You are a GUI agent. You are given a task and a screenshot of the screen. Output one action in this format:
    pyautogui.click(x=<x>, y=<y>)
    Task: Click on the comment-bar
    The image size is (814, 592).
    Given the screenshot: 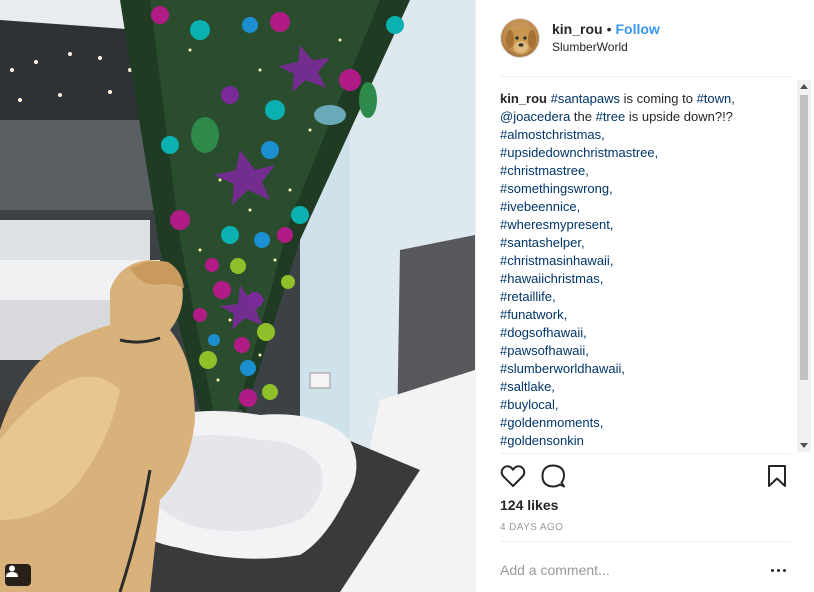 What is the action you would take?
    pyautogui.click(x=645, y=570)
    